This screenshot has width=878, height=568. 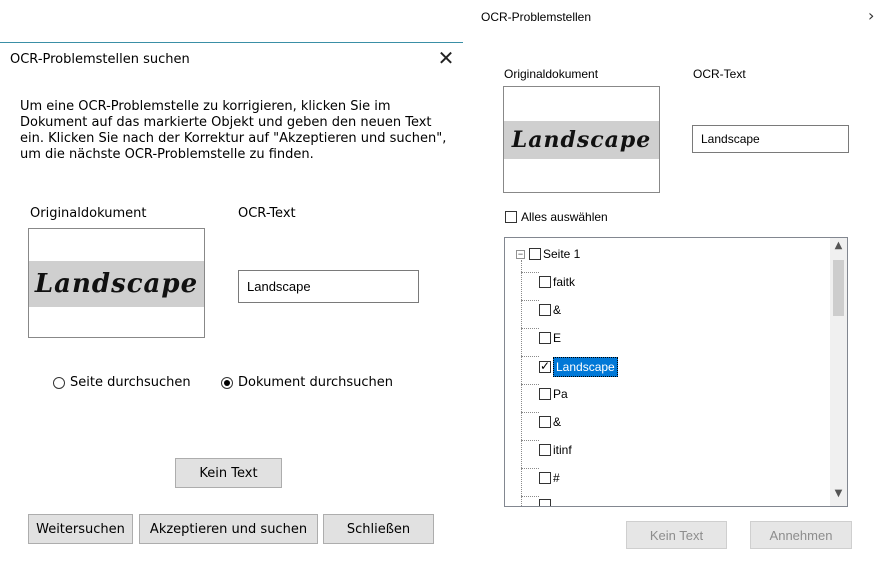 What do you see at coordinates (536, 17) in the screenshot?
I see `panel-title: OCR-Problemstellen` at bounding box center [536, 17].